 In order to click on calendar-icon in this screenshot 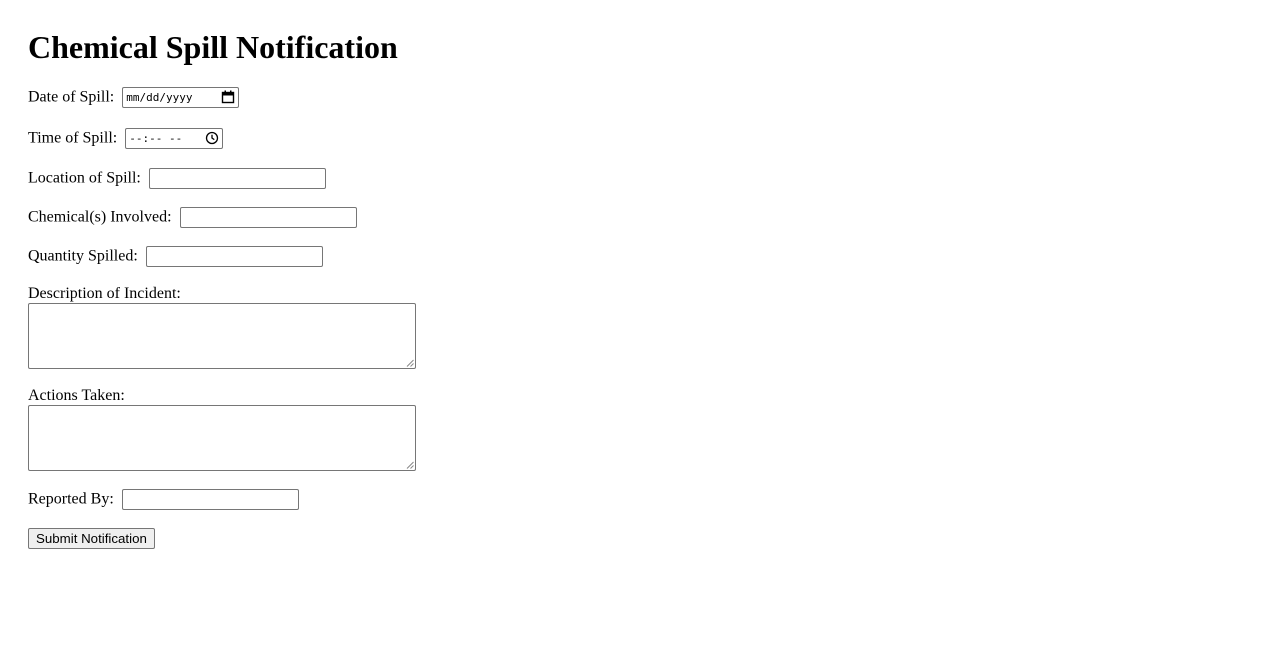, I will do `click(228, 97)`.